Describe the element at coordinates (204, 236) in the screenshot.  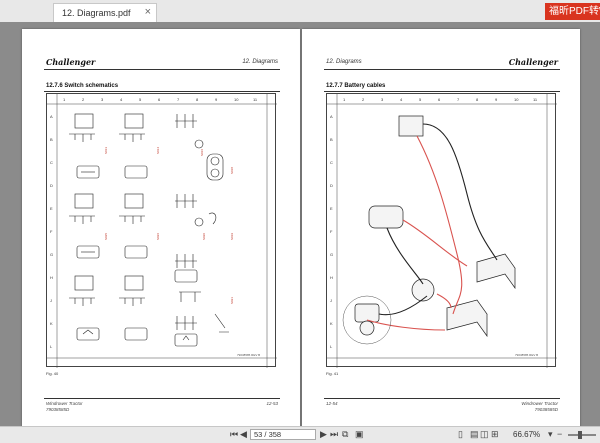
I see `svg-text: S020` at that location.